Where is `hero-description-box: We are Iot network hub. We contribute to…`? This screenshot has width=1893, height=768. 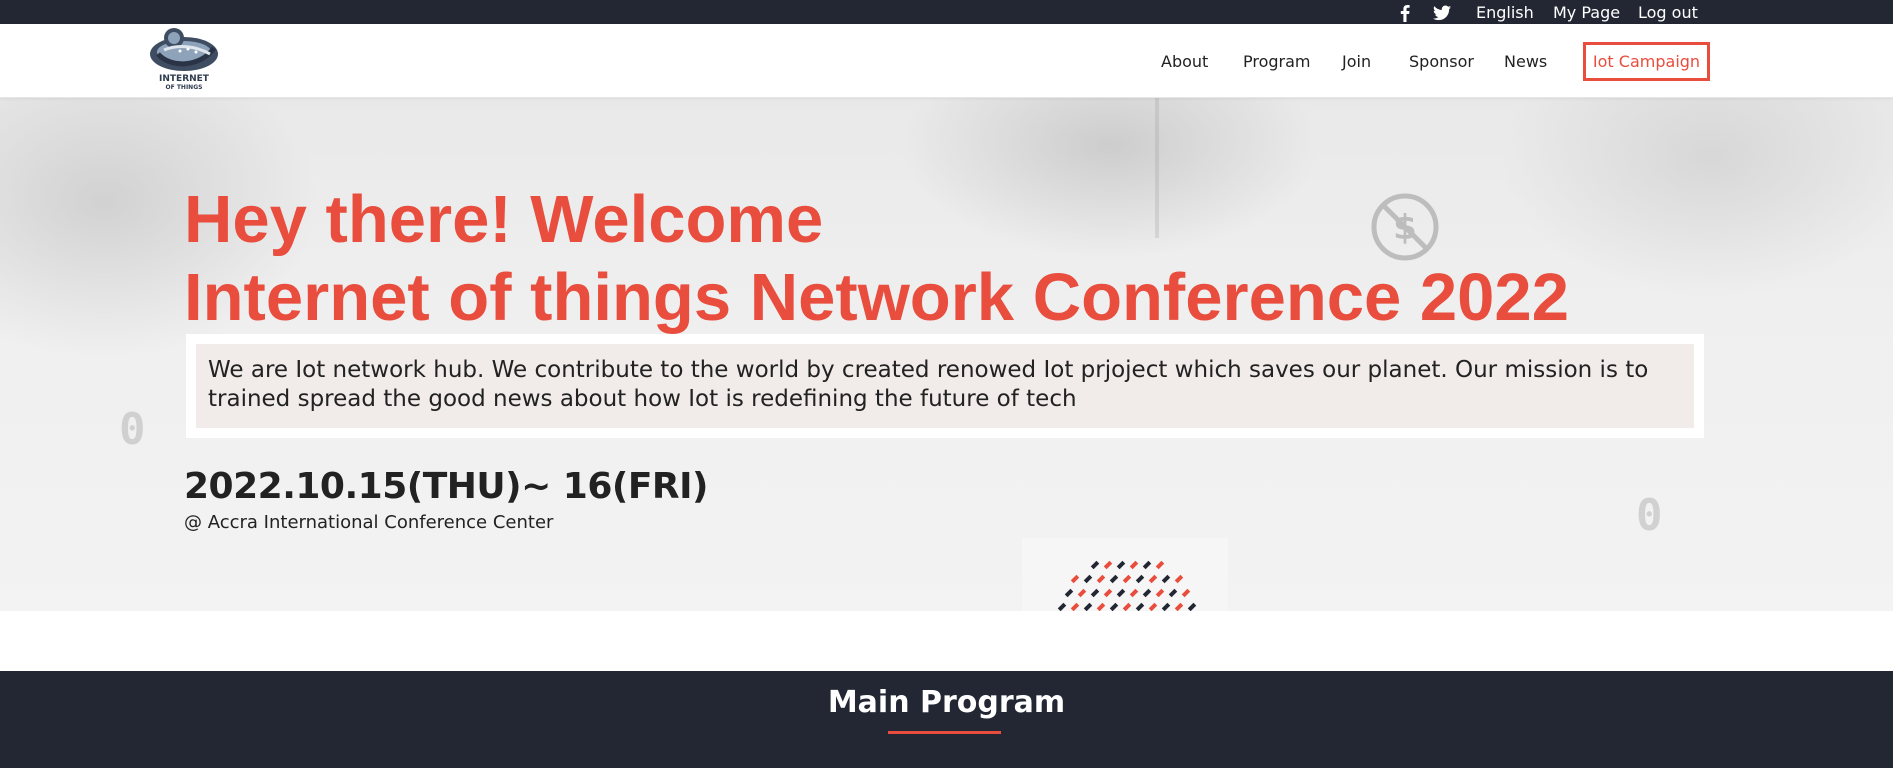
hero-description-box: We are Iot network hub. We contribute to… is located at coordinates (945, 386).